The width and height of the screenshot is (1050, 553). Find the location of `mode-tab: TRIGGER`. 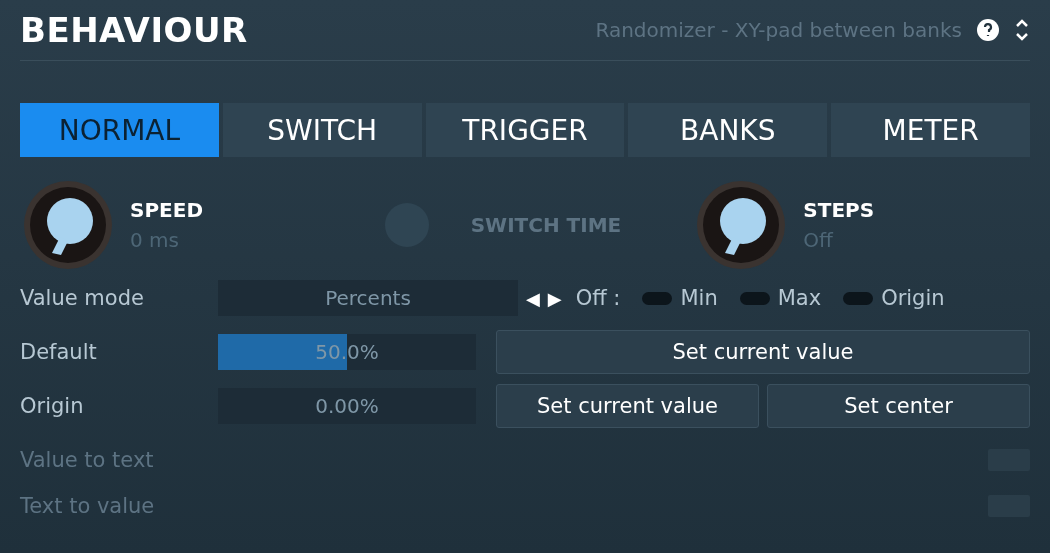

mode-tab: TRIGGER is located at coordinates (525, 130).